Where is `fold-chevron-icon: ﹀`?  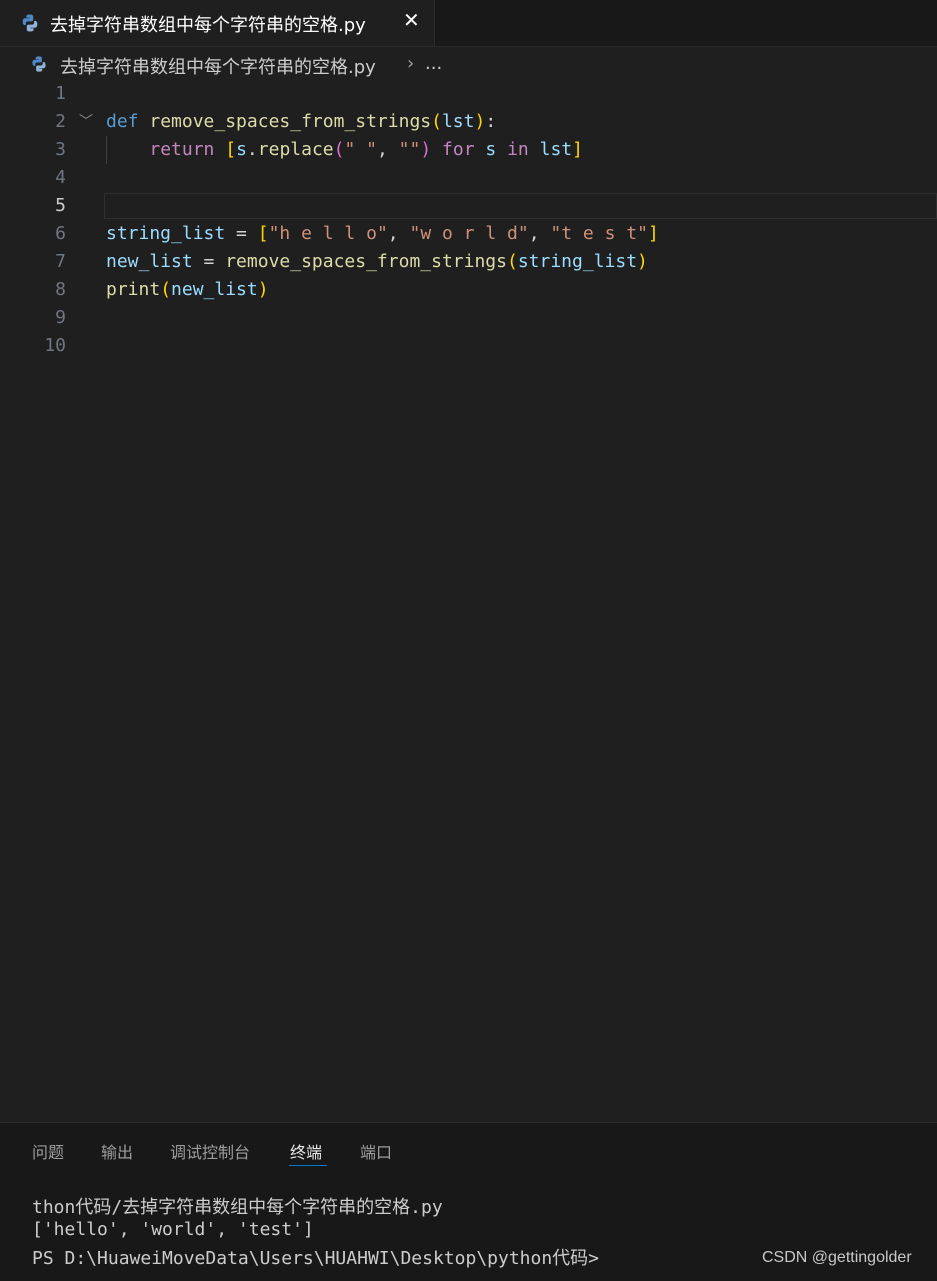 fold-chevron-icon: ﹀ is located at coordinates (86, 122).